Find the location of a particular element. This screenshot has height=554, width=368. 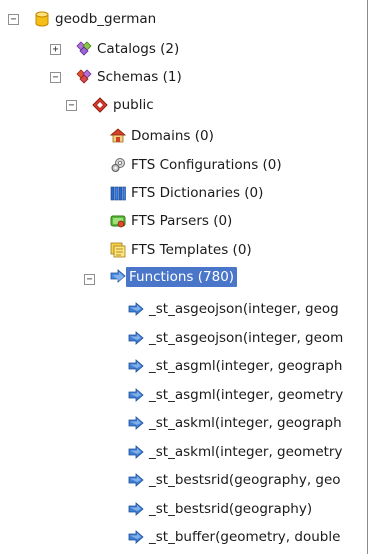

fts-dictionaries-icon is located at coordinates (118, 193).